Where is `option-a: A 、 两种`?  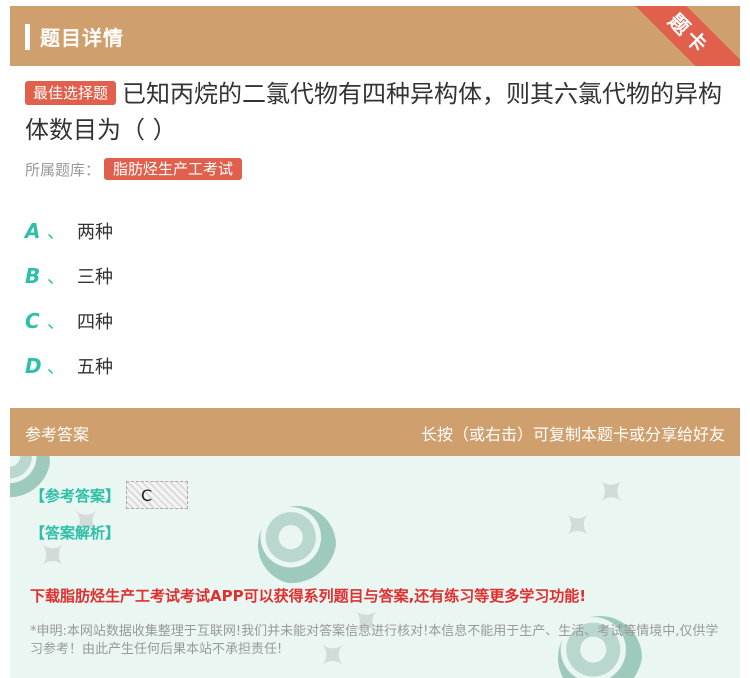
option-a: A 、 两种 is located at coordinates (325, 230).